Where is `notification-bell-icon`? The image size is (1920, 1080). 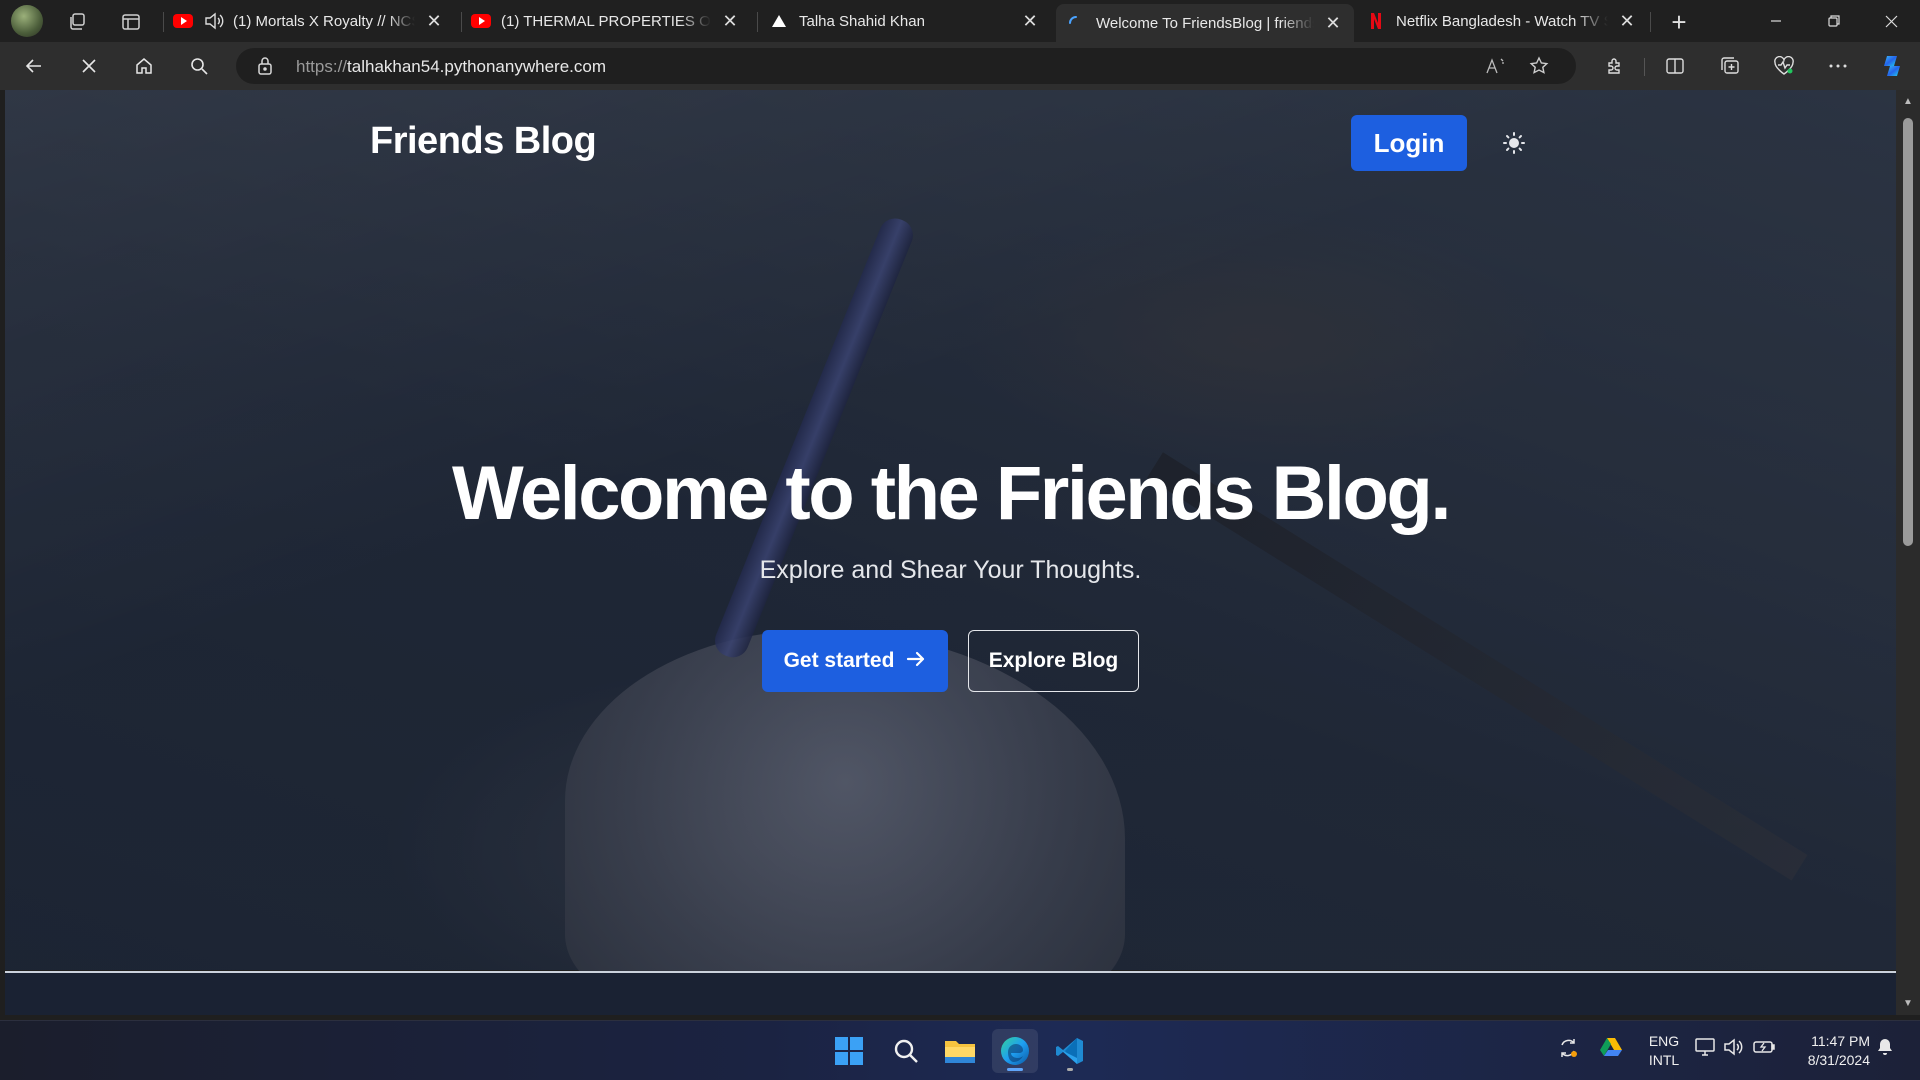
notification-bell-icon is located at coordinates (1885, 1049).